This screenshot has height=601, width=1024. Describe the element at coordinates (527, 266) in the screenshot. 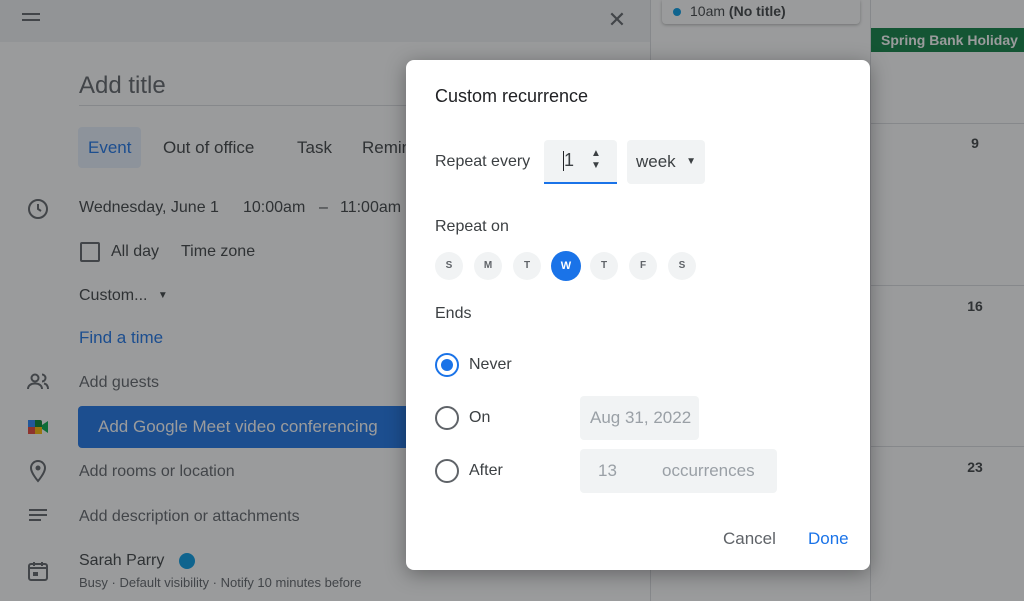

I see `day-toggle-tuesday: T` at that location.